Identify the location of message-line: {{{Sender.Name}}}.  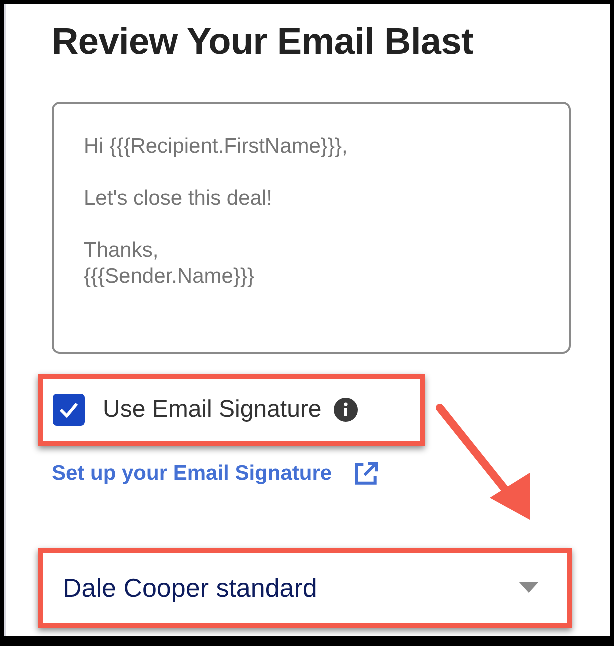
(170, 277).